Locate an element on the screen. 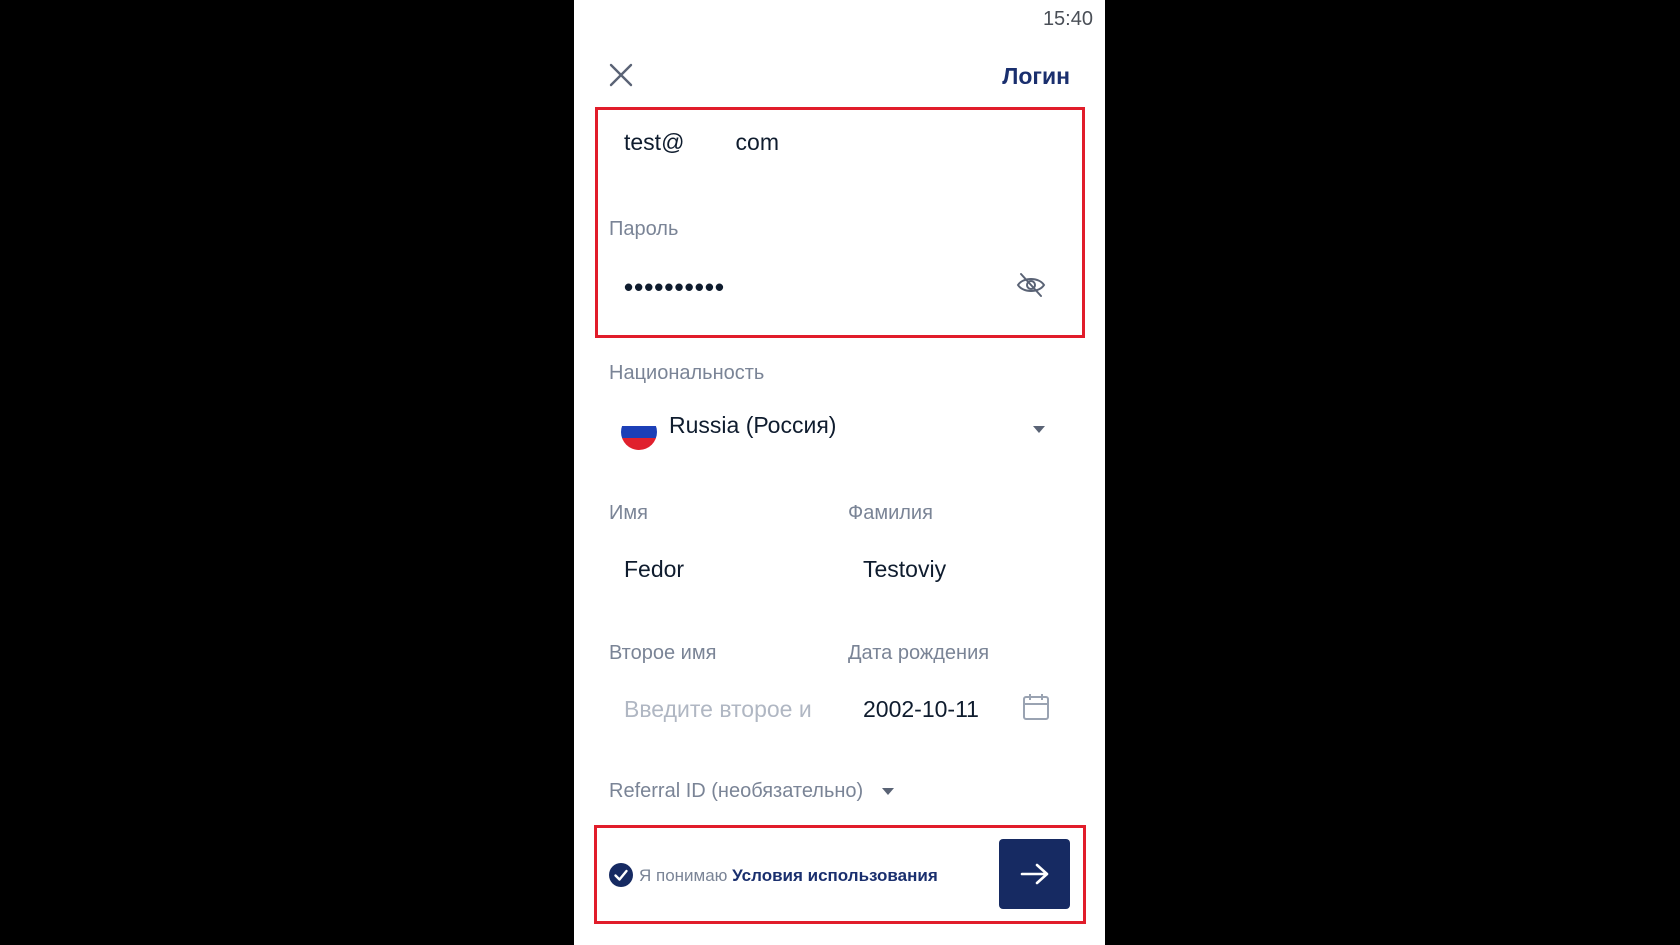 The image size is (1680, 945). close-icon is located at coordinates (621, 75).